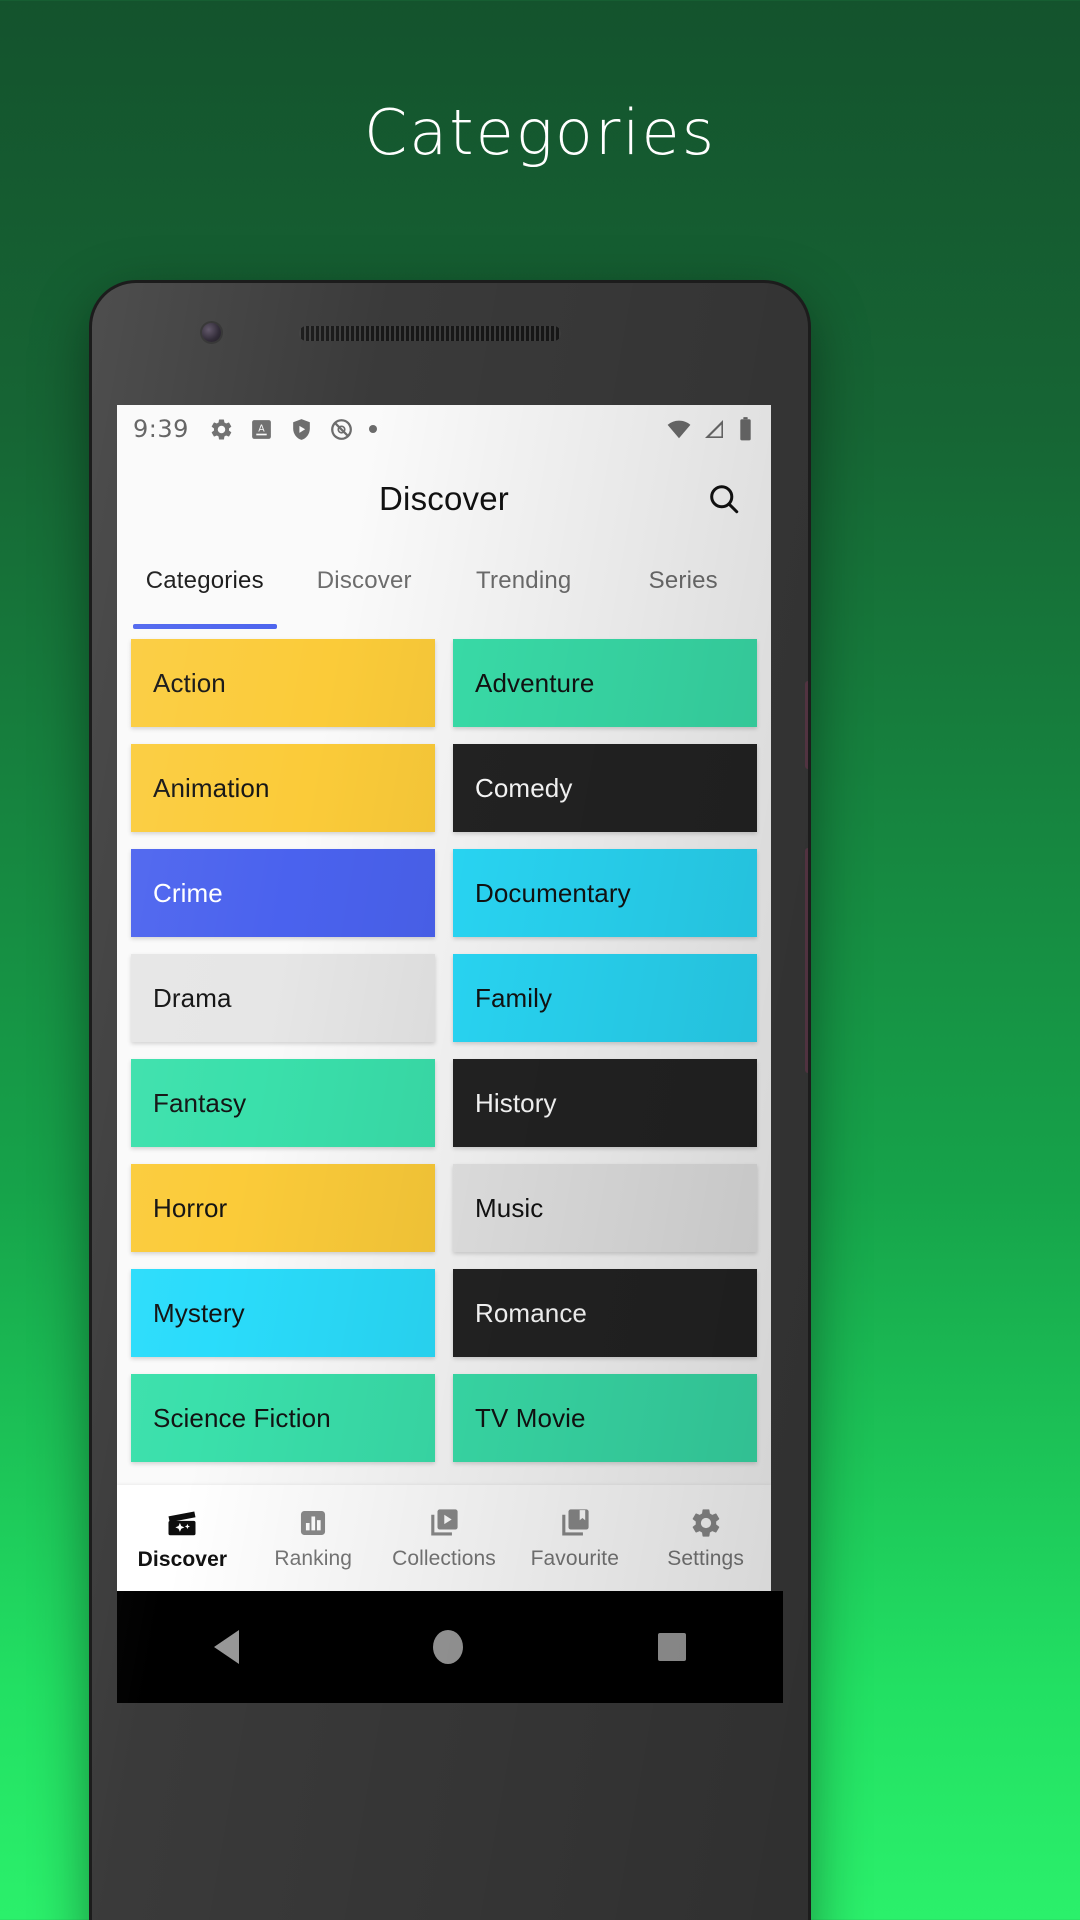 The height and width of the screenshot is (1920, 1080). What do you see at coordinates (514, 997) in the screenshot?
I see `category-label: Family` at bounding box center [514, 997].